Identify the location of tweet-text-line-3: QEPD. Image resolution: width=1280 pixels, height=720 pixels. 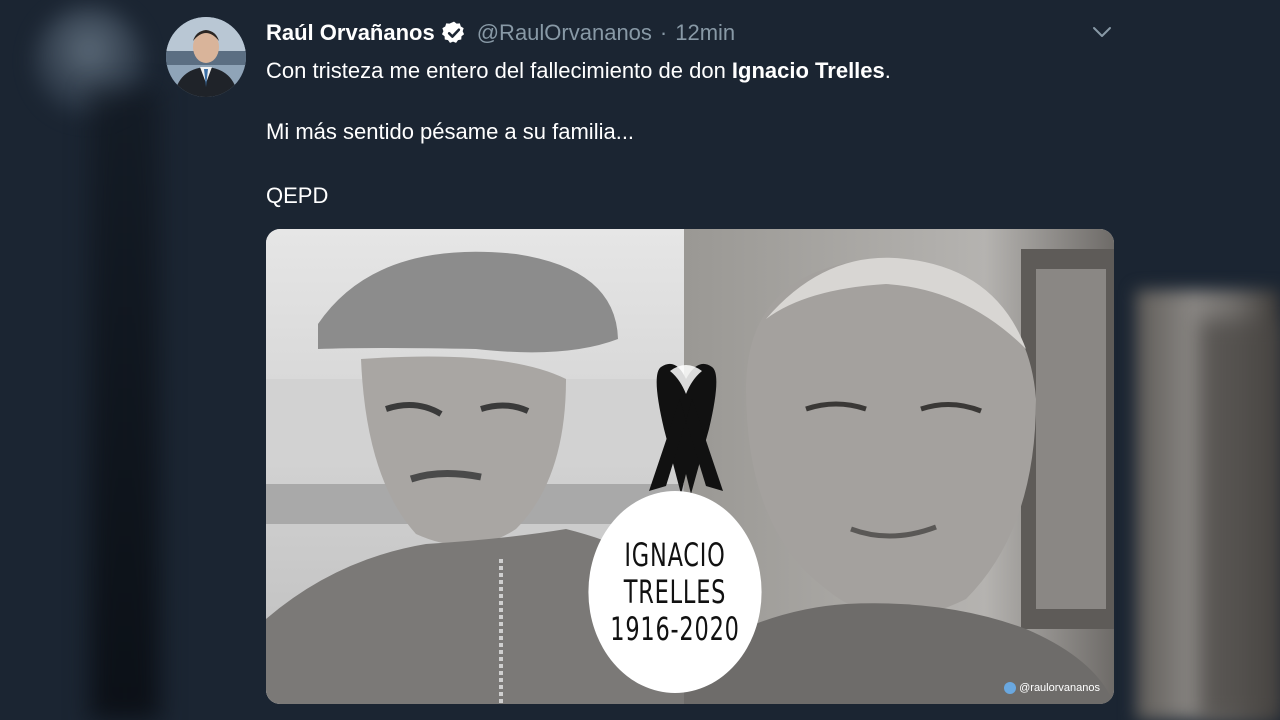
(297, 195).